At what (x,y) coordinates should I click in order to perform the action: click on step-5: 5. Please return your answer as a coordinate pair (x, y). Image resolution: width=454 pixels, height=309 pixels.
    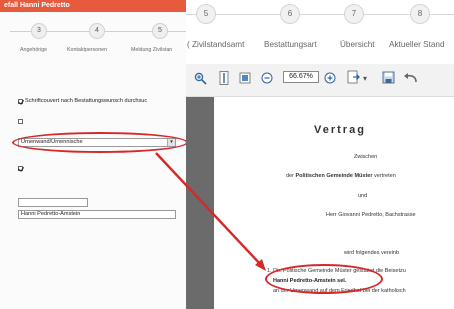
    Looking at the image, I should click on (160, 31).